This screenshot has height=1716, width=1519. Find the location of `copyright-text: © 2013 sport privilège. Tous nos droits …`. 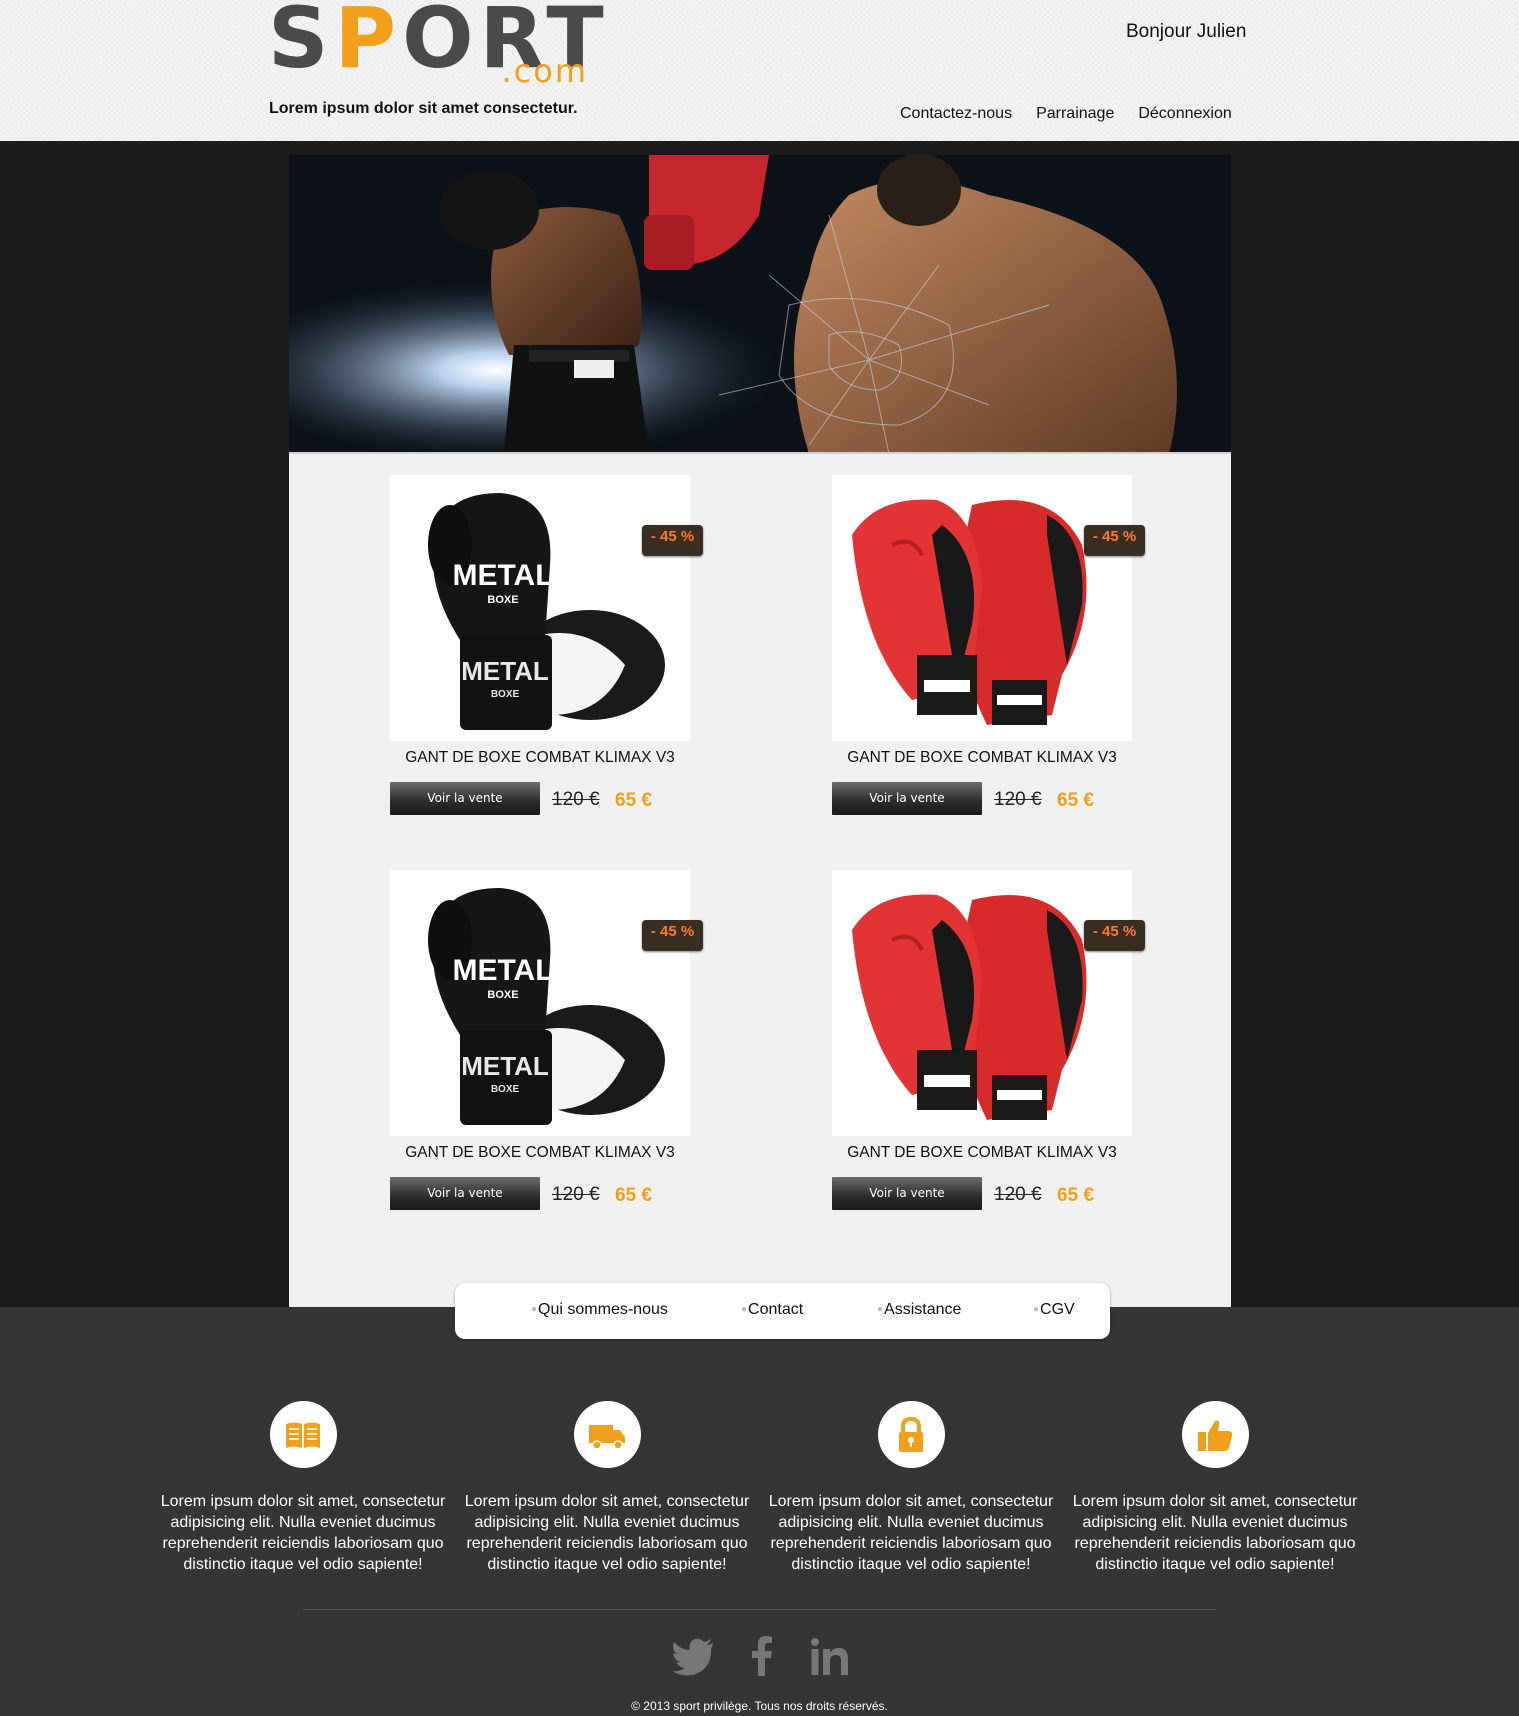

copyright-text: © 2013 sport privilège. Tous nos droits … is located at coordinates (759, 1706).